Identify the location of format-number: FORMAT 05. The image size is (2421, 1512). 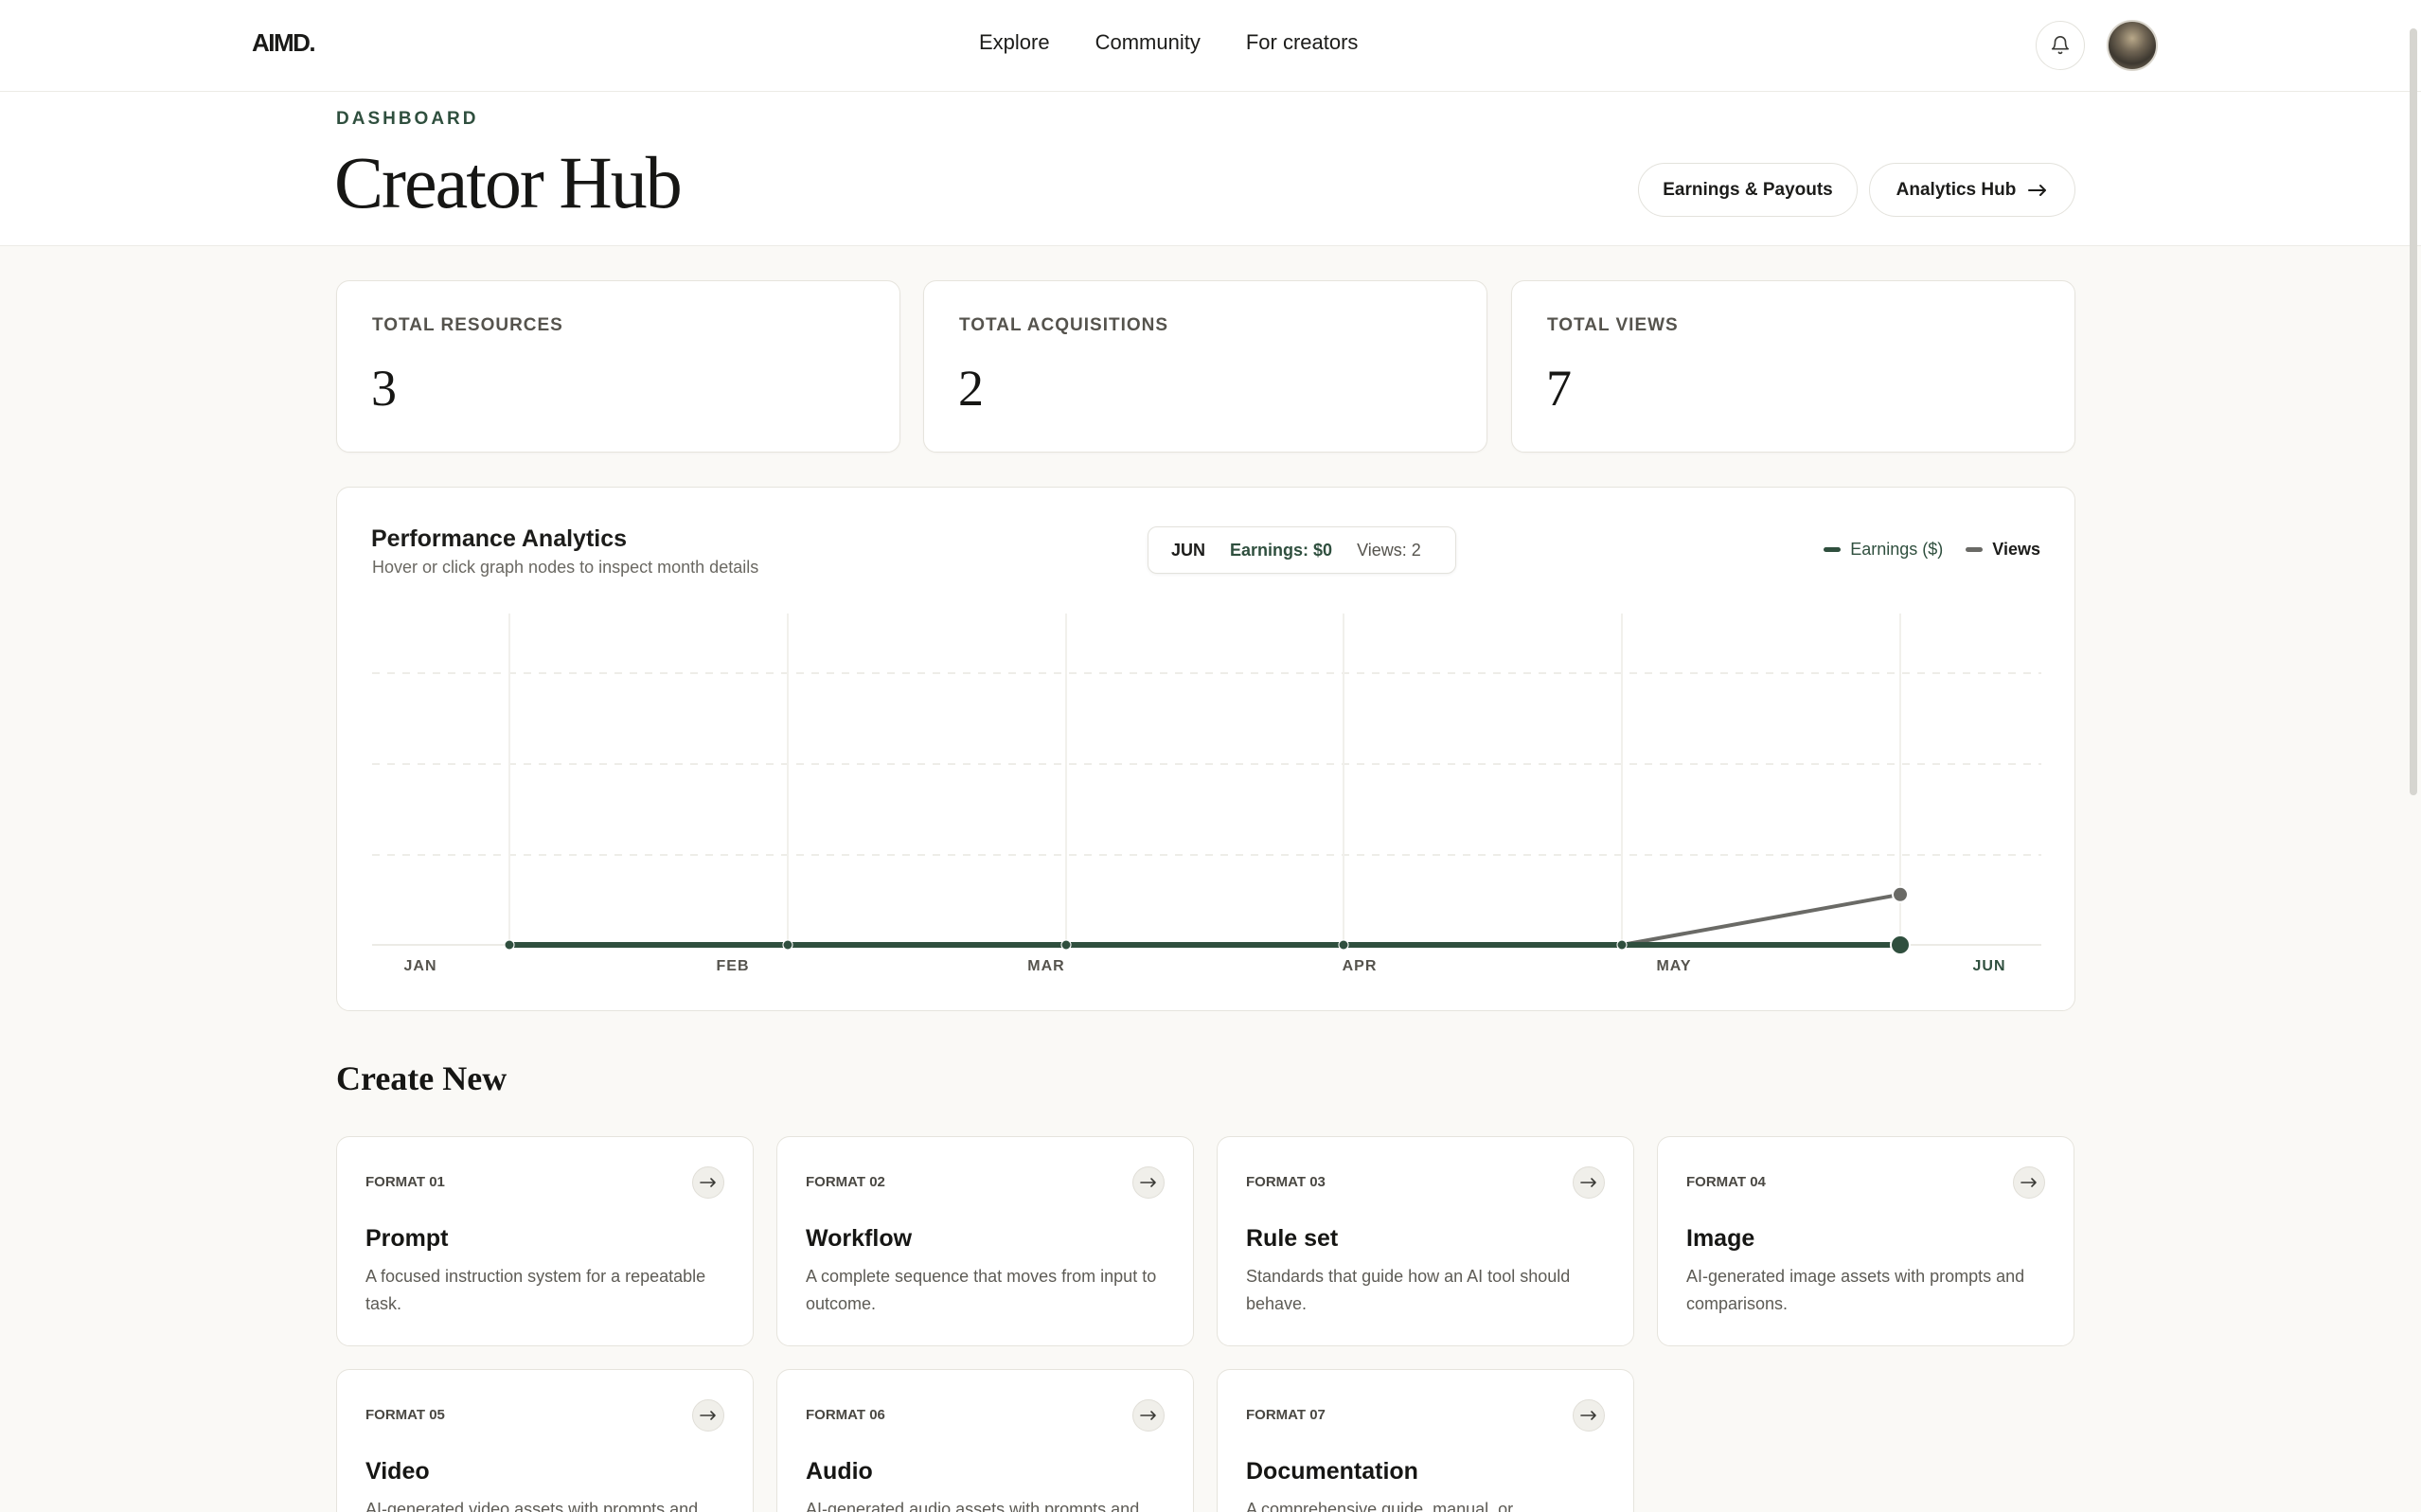
(405, 1415).